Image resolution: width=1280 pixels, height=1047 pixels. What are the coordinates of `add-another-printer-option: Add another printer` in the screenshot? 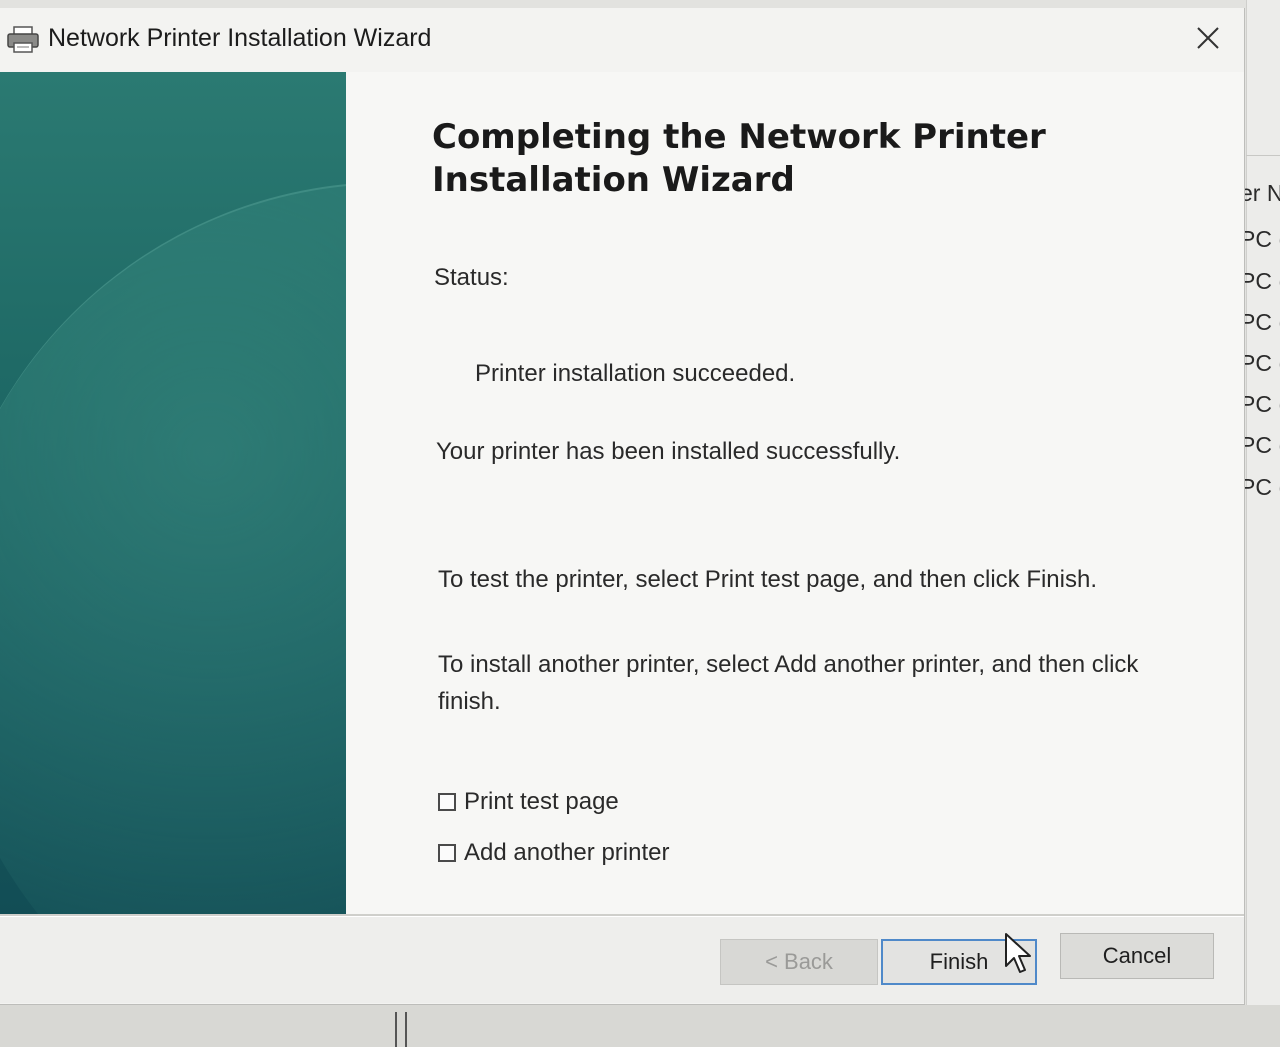 It's located at (553, 853).